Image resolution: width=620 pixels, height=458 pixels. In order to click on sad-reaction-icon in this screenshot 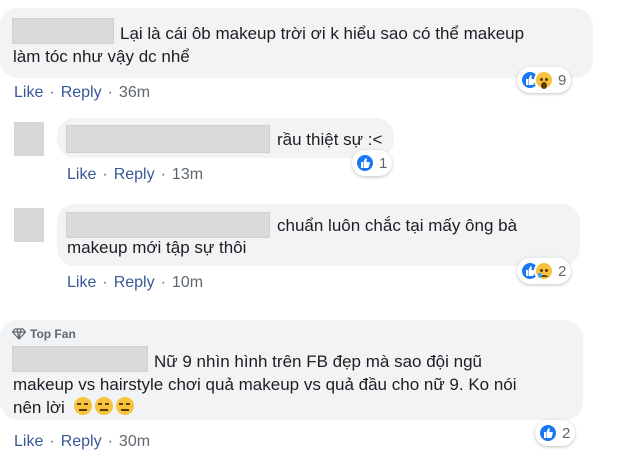, I will do `click(544, 271)`.